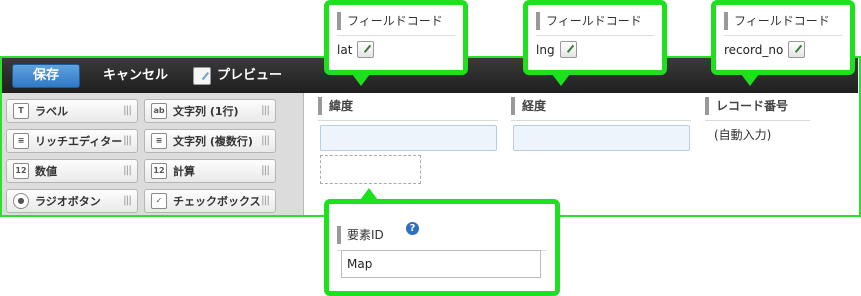  I want to click on palette-item-text: 文字列 (1行), so click(206, 111).